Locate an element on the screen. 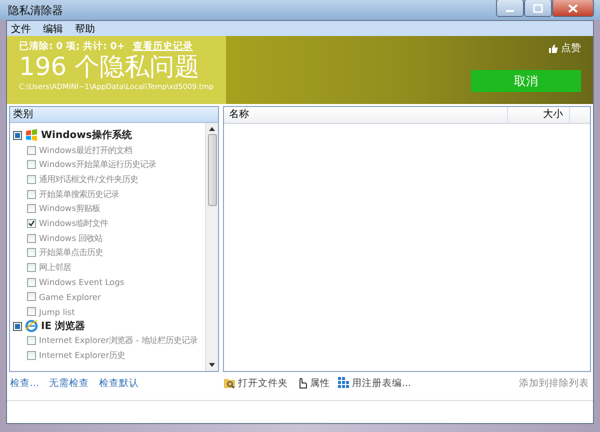  folder-icon is located at coordinates (230, 383).